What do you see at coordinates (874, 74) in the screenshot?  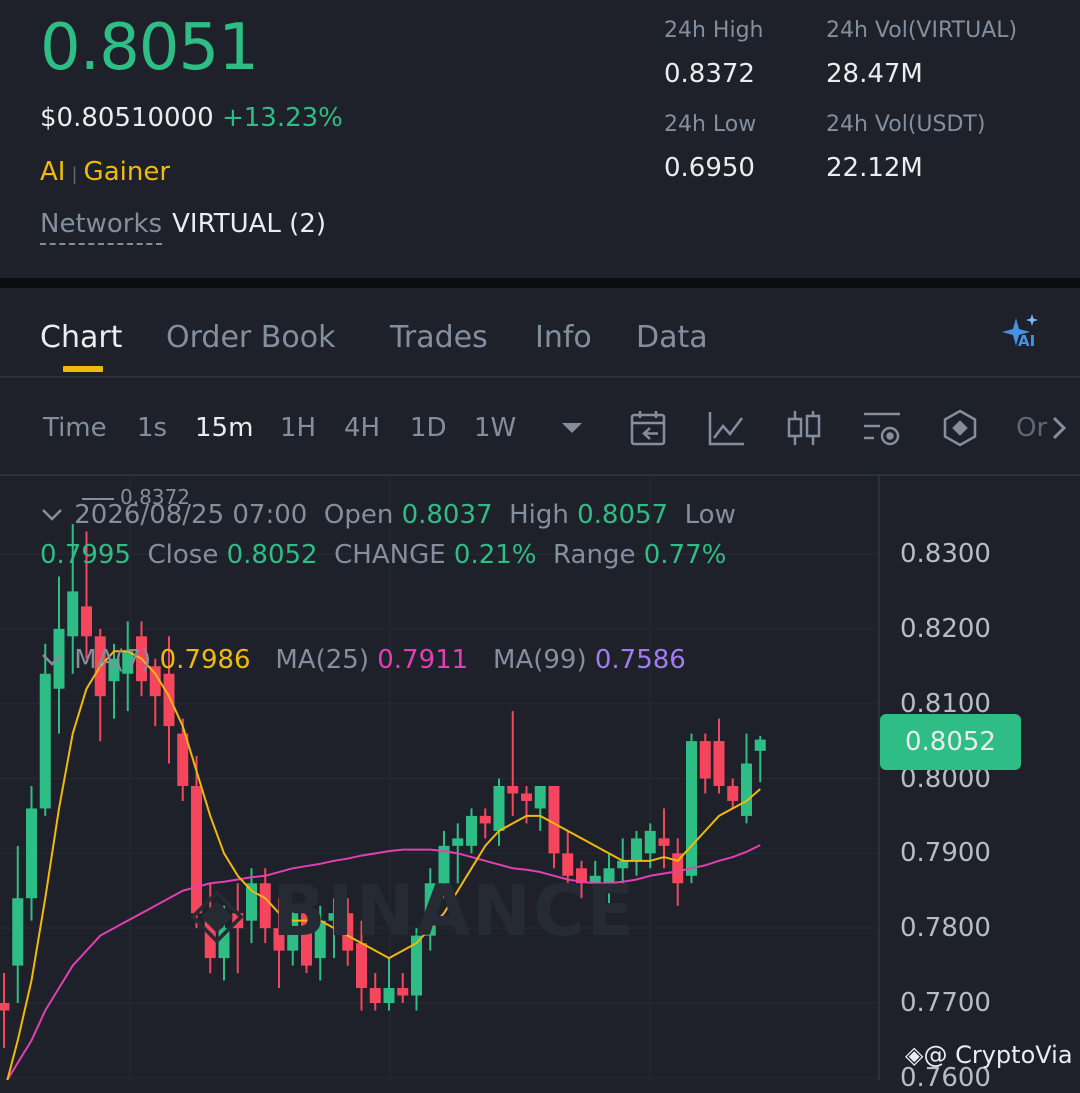 I see `stat-value: 28.47M` at bounding box center [874, 74].